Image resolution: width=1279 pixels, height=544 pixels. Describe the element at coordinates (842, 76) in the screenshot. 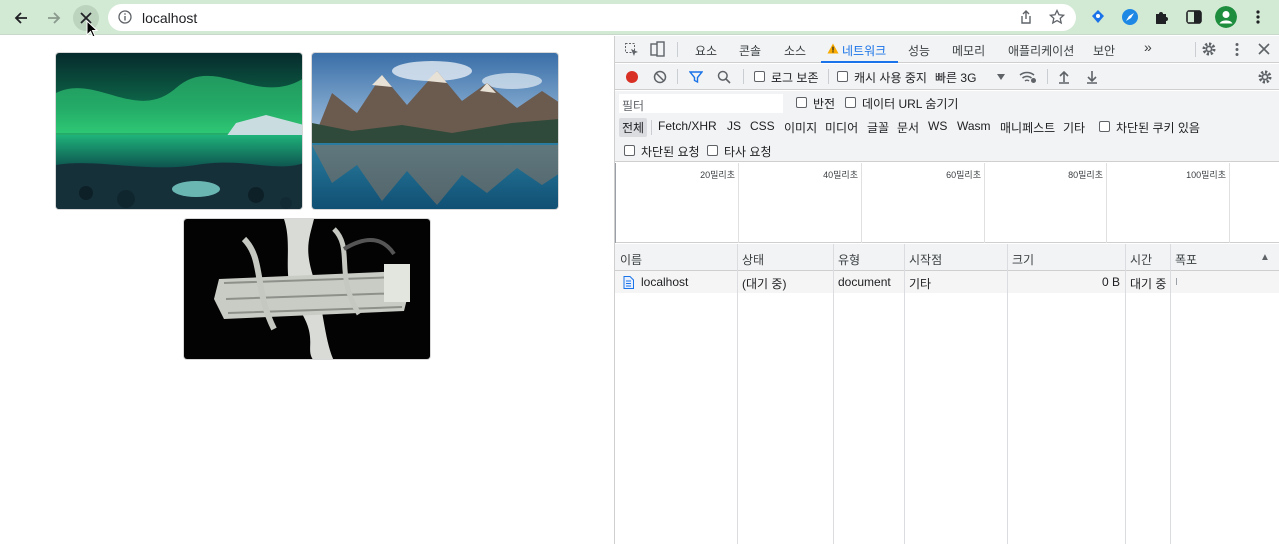

I see `disable-cache-checkbox` at that location.